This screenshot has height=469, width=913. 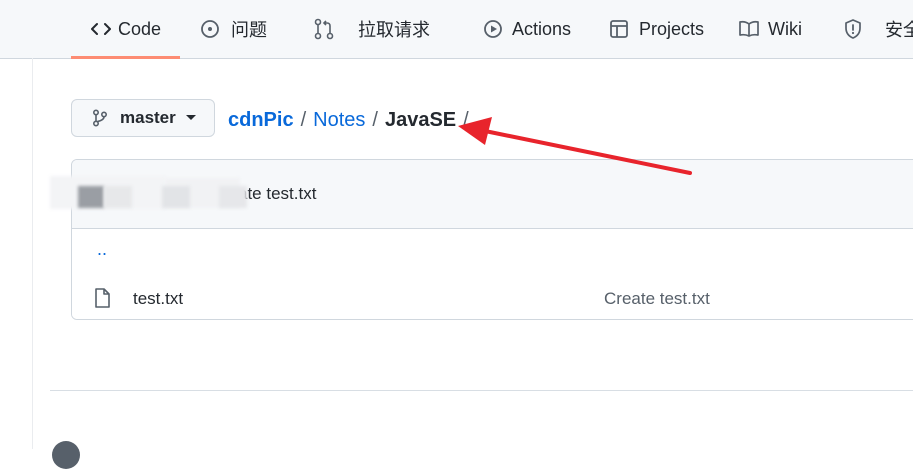 What do you see at coordinates (853, 29) in the screenshot?
I see `shield-icon` at bounding box center [853, 29].